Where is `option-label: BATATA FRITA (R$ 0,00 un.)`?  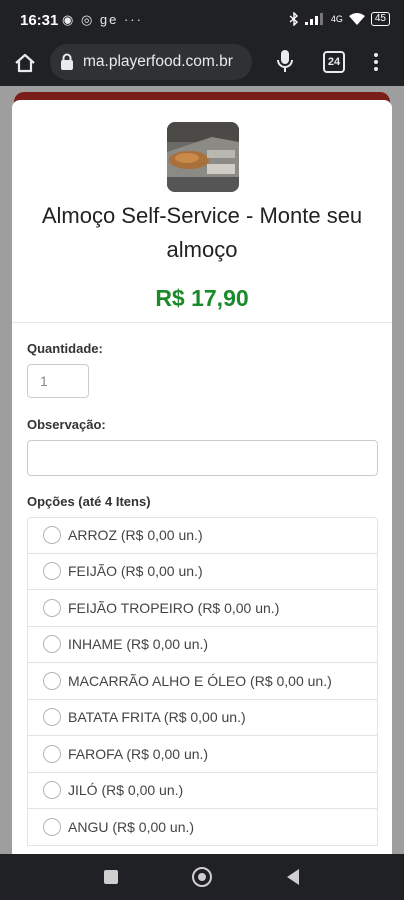
option-label: BATATA FRITA (R$ 0,00 un.) is located at coordinates (157, 717).